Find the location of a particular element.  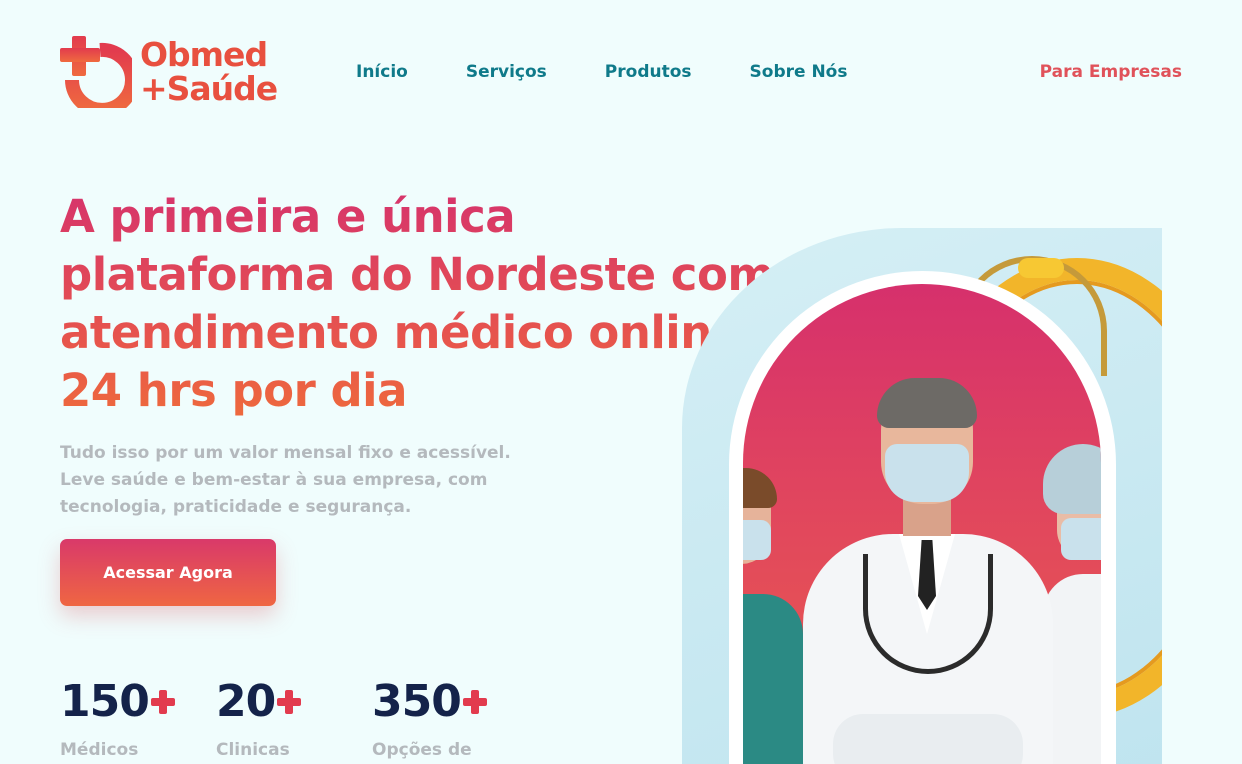

stat-clinicas: 20 Clinicas is located at coordinates (259, 718).